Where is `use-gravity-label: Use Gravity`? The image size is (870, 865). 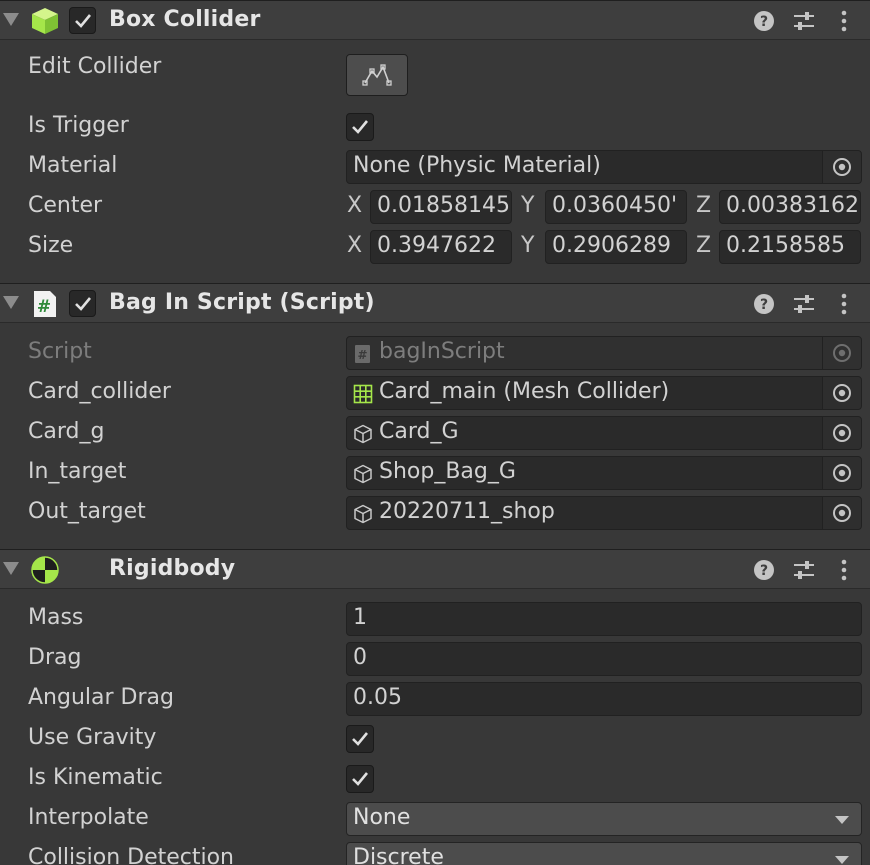
use-gravity-label: Use Gravity is located at coordinates (92, 737).